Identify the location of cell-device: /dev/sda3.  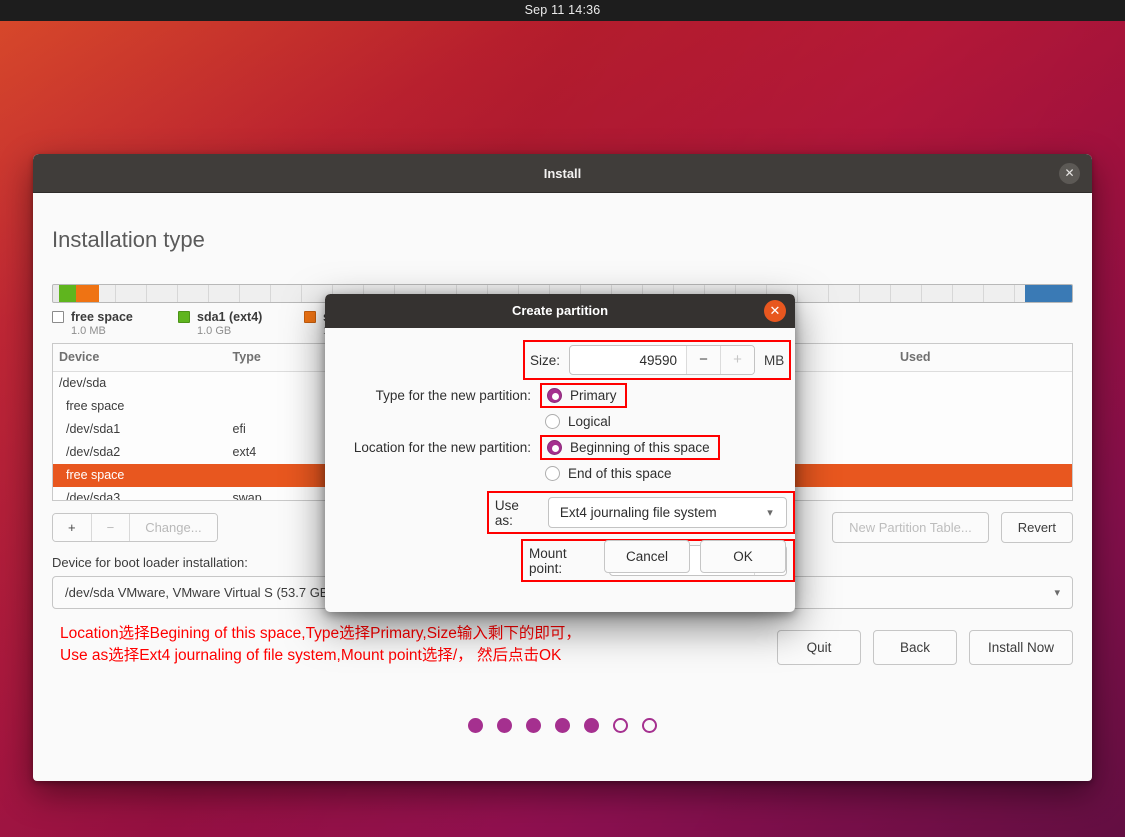
(93, 496).